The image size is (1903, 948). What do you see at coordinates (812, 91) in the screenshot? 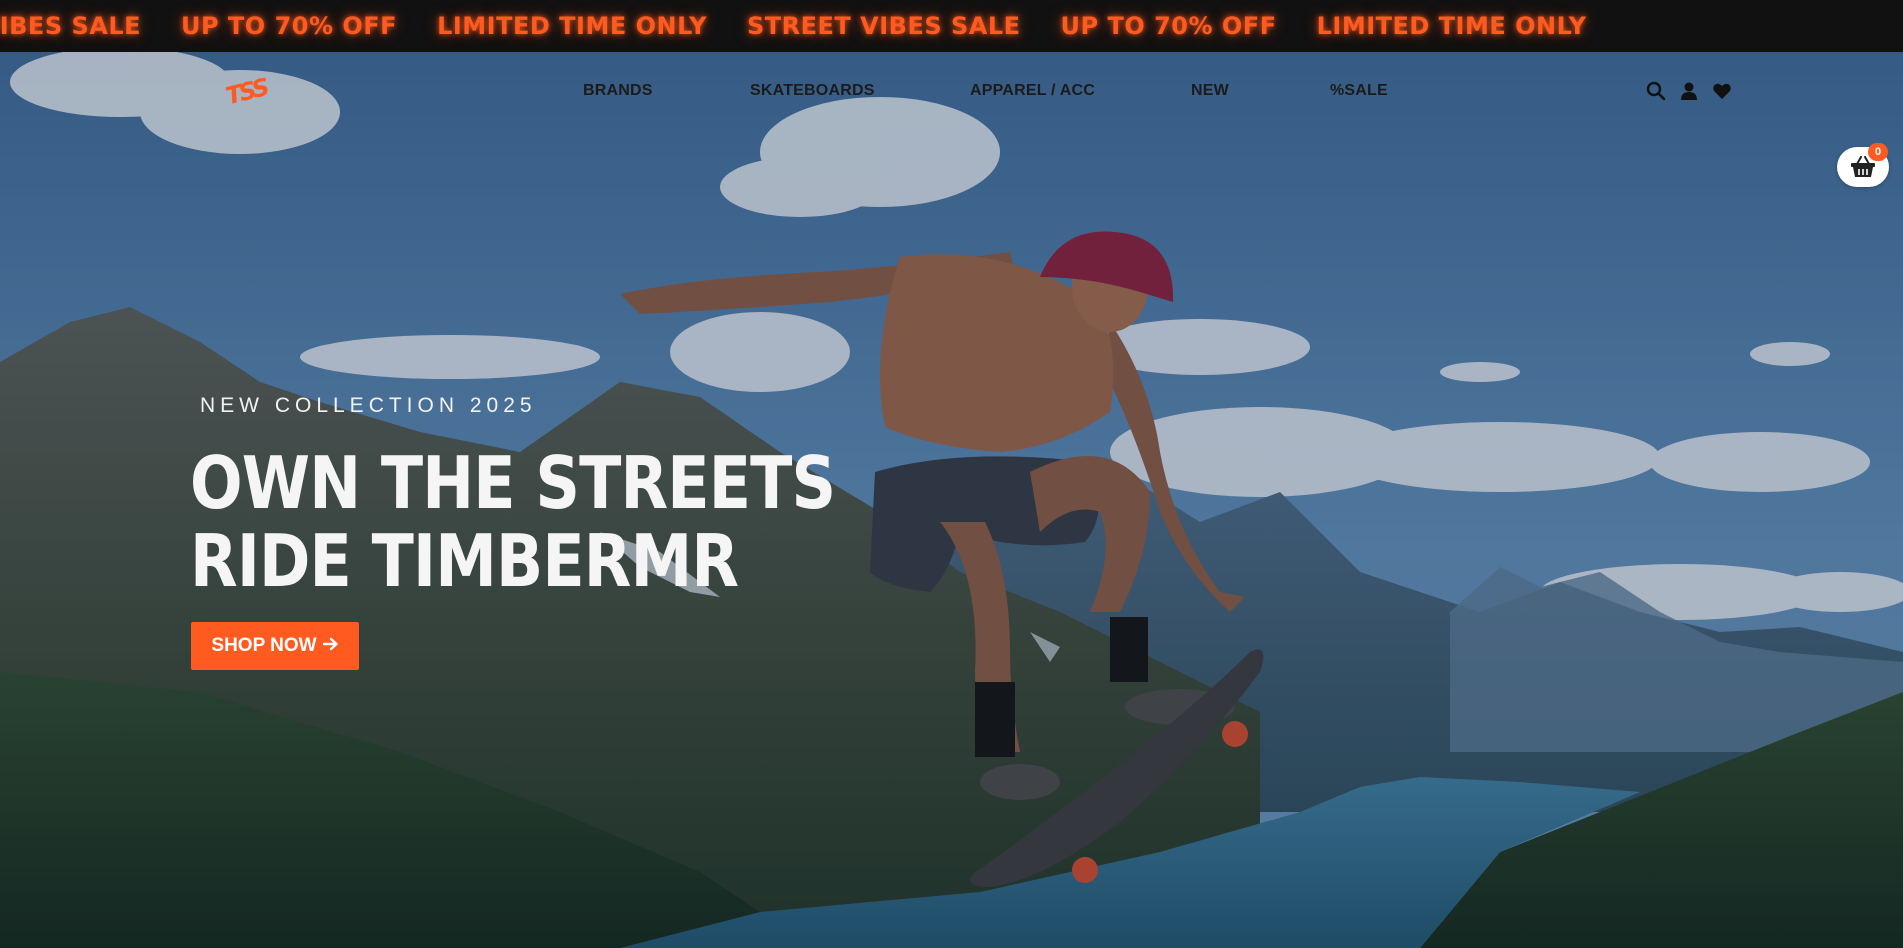
I see `nav-item-skateboards: SKATEBOARDS` at bounding box center [812, 91].